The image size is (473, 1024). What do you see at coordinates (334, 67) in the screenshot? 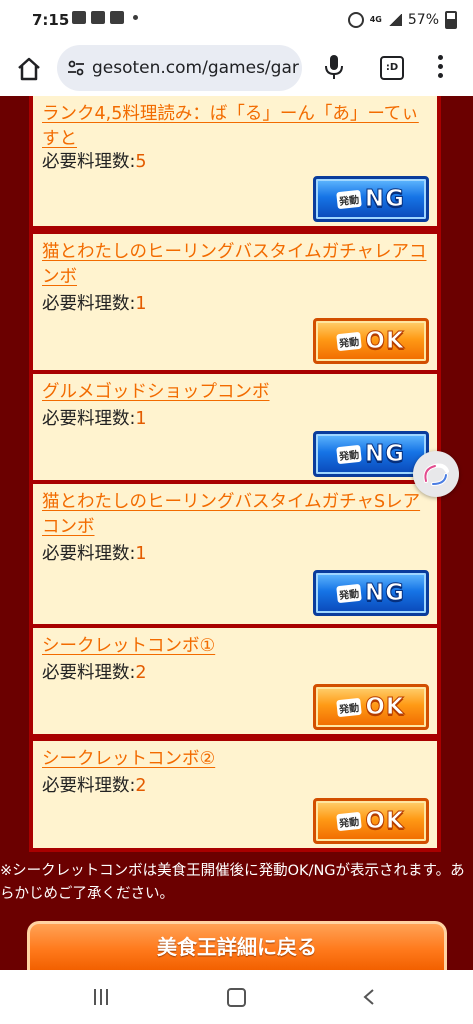
I see `microphone-icon` at bounding box center [334, 67].